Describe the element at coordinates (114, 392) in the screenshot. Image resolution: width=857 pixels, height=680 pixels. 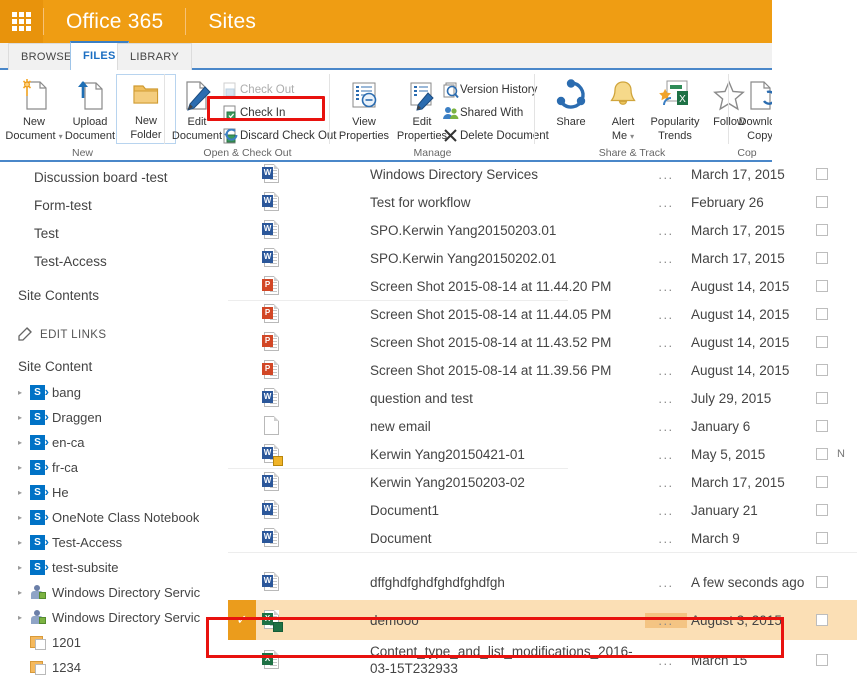
I see `tree-item-bang: ▸Sbang` at that location.